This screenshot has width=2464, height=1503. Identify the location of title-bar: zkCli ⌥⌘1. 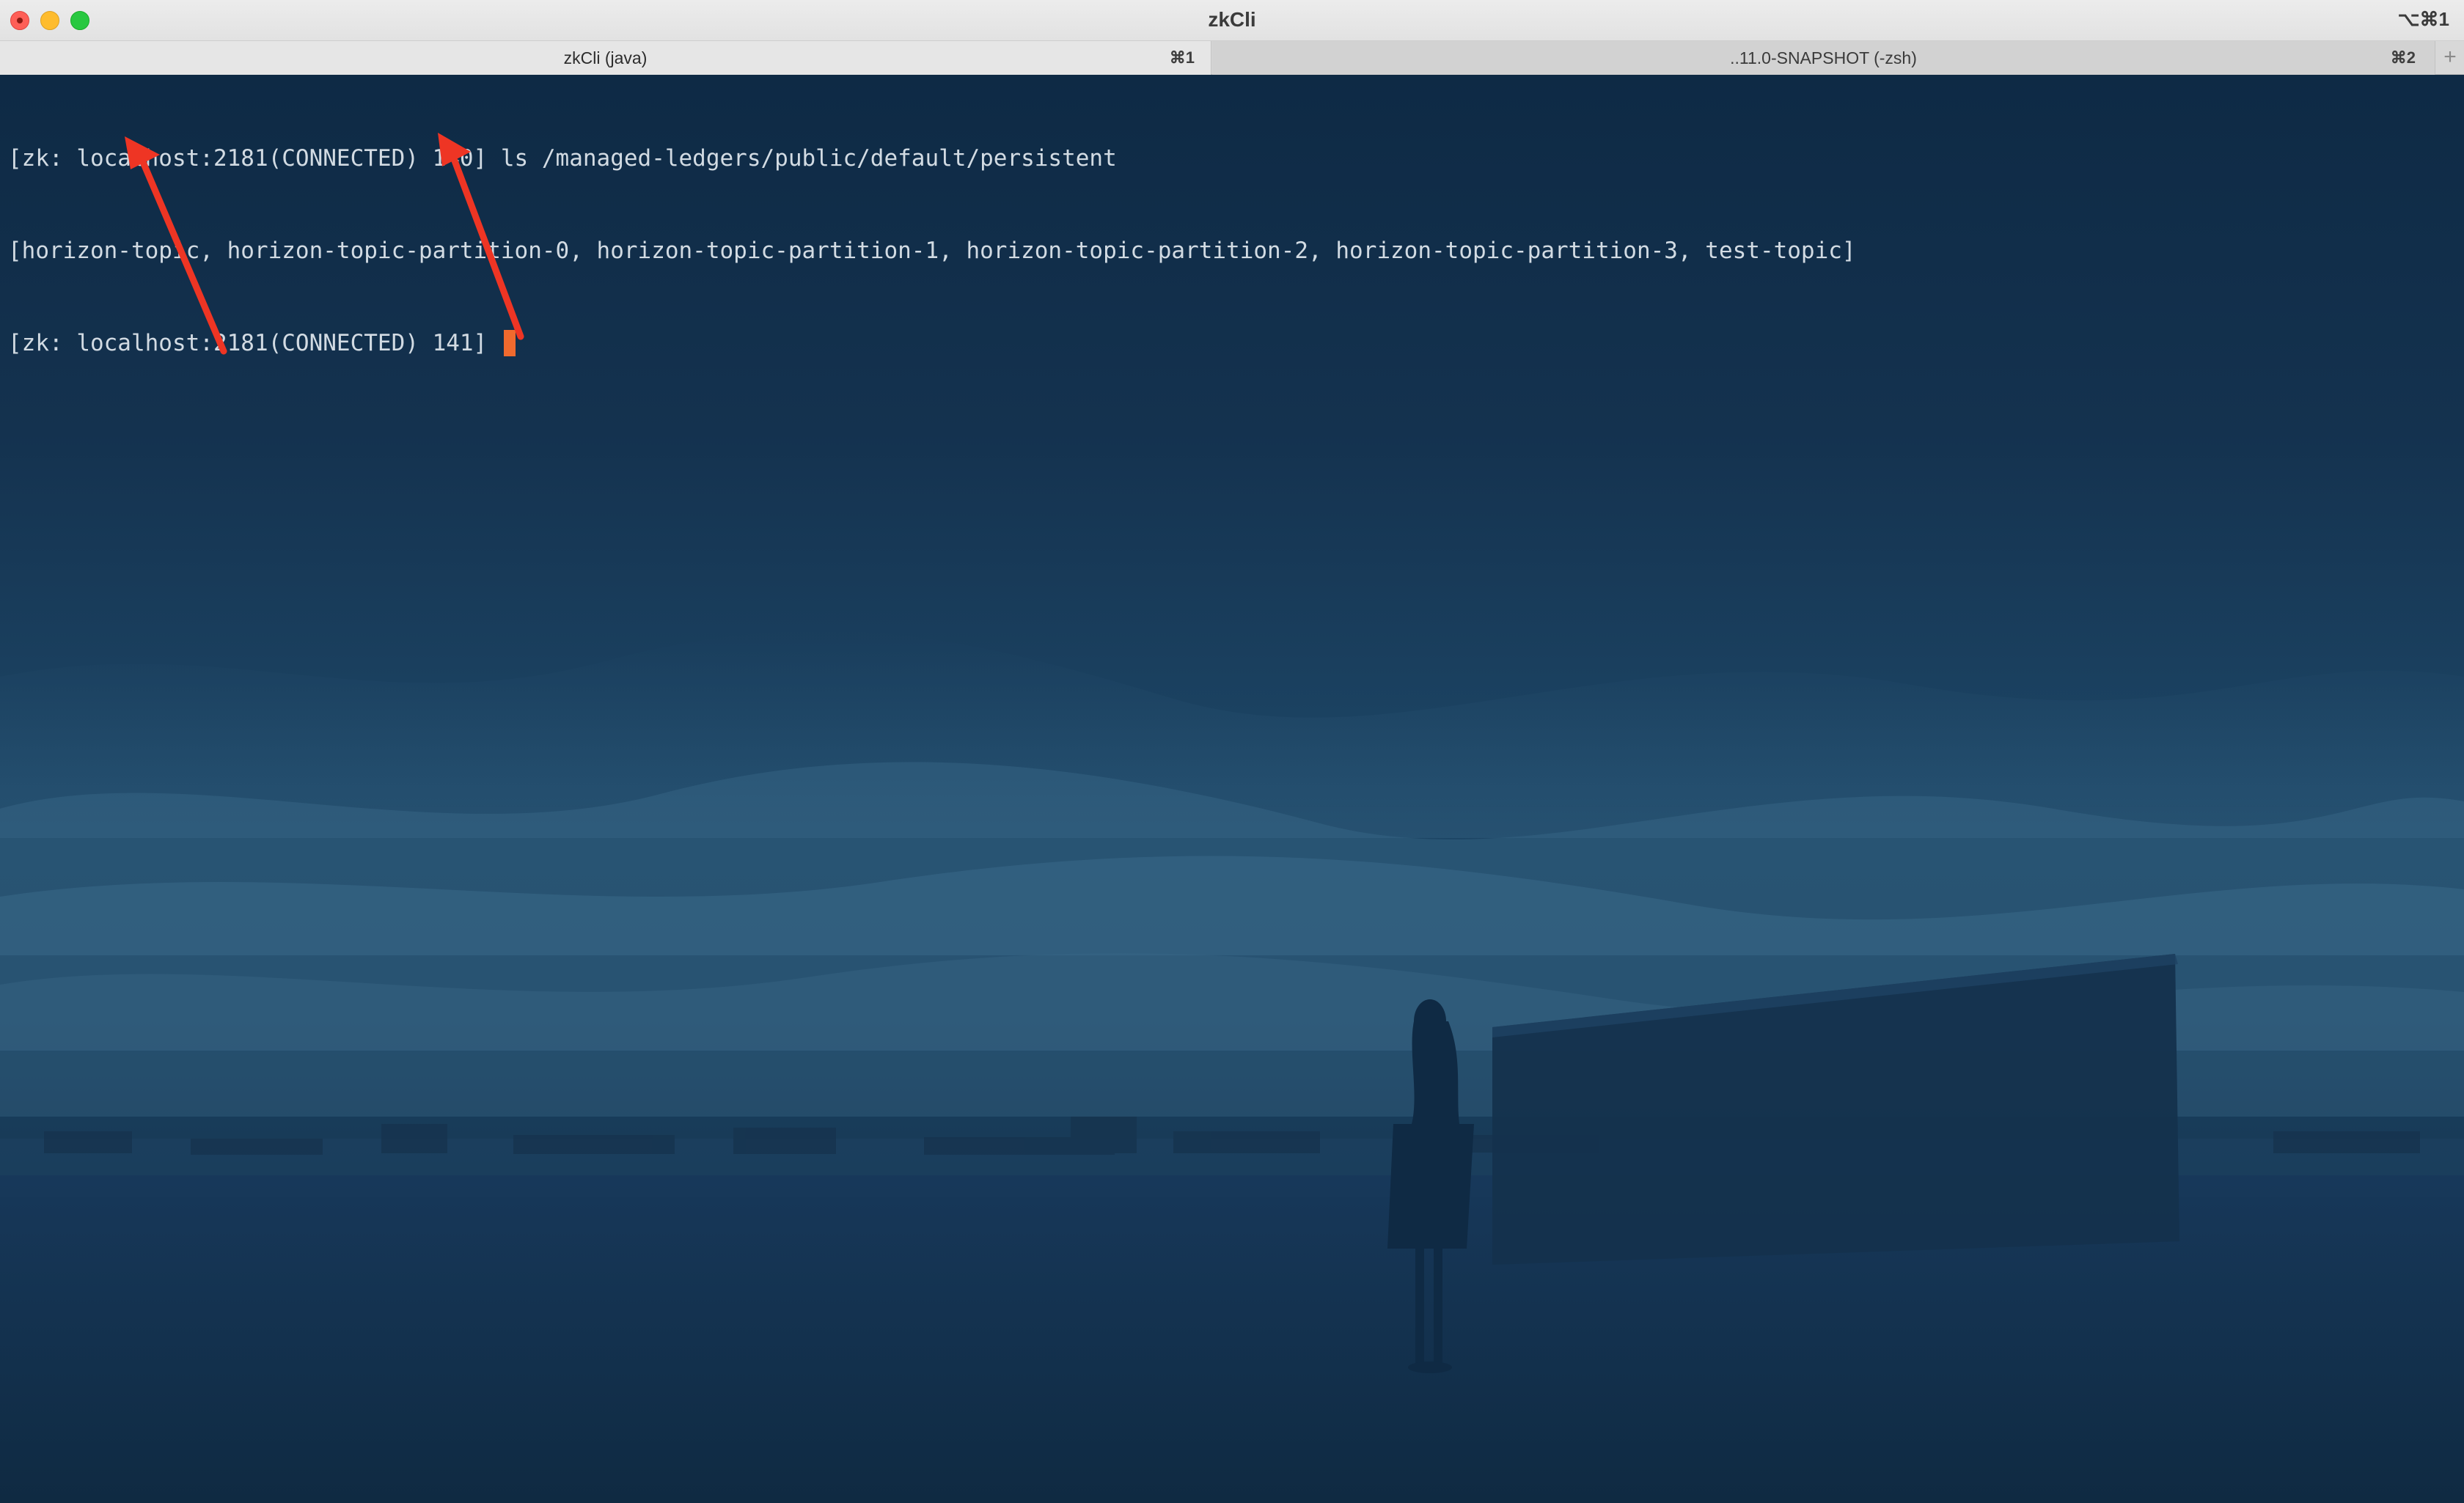
(1232, 21).